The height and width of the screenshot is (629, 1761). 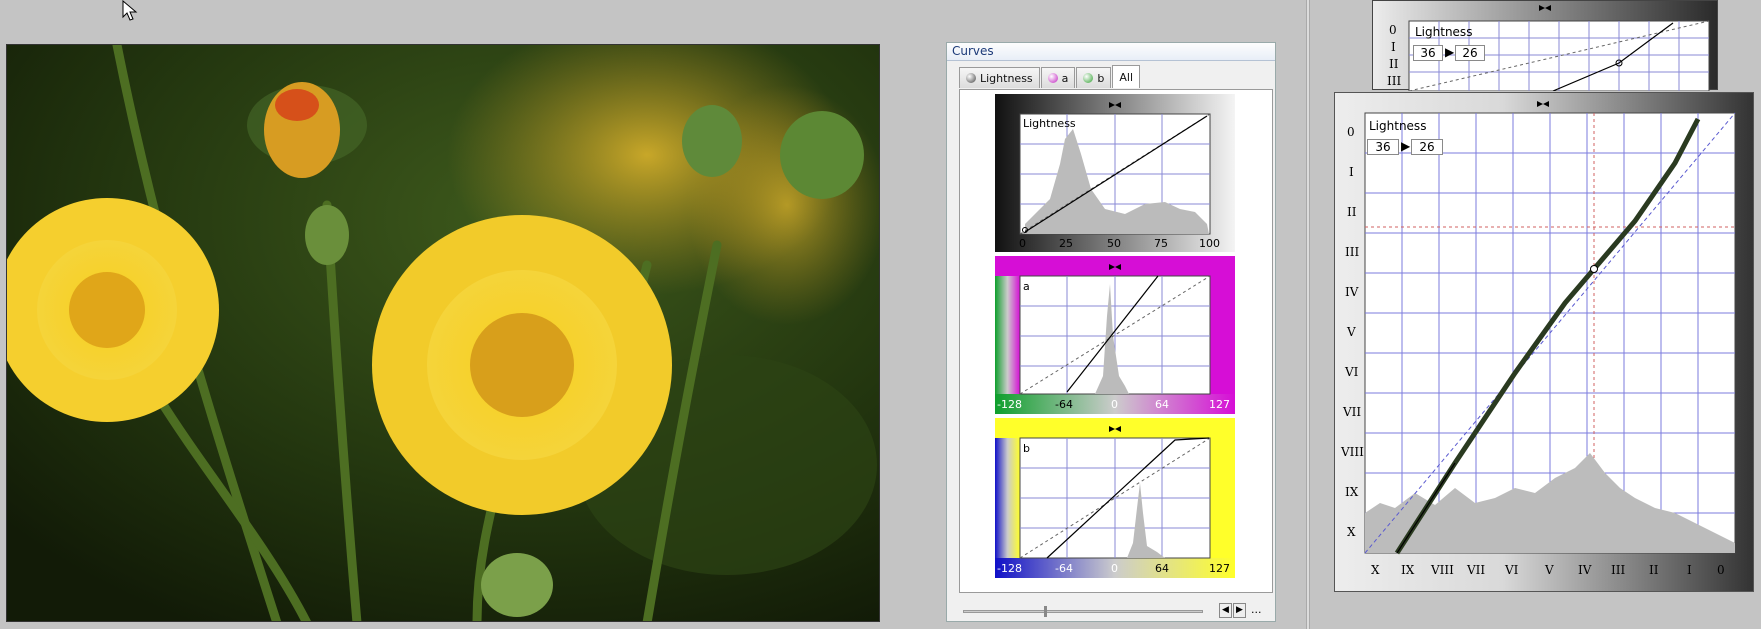 What do you see at coordinates (1444, 32) in the screenshot?
I see `small-window-curve-name: Lightness` at bounding box center [1444, 32].